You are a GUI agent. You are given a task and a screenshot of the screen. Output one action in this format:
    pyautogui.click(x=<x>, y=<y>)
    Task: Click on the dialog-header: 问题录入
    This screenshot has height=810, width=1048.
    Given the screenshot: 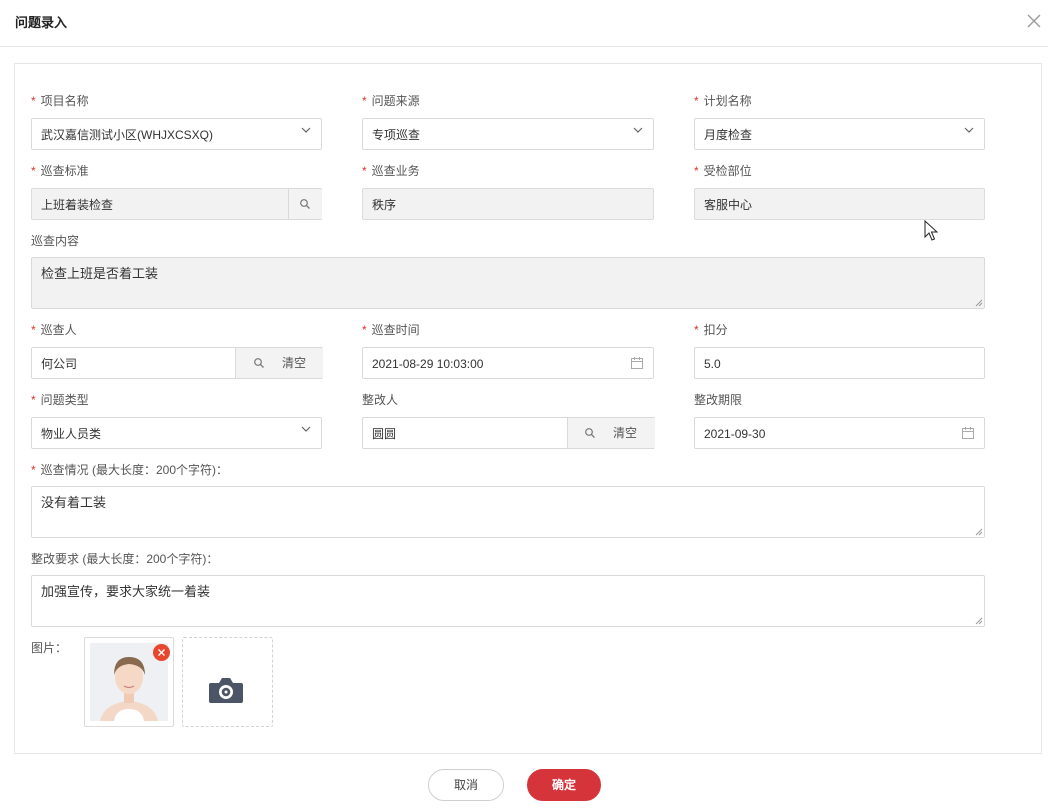 What is the action you would take?
    pyautogui.click(x=524, y=23)
    